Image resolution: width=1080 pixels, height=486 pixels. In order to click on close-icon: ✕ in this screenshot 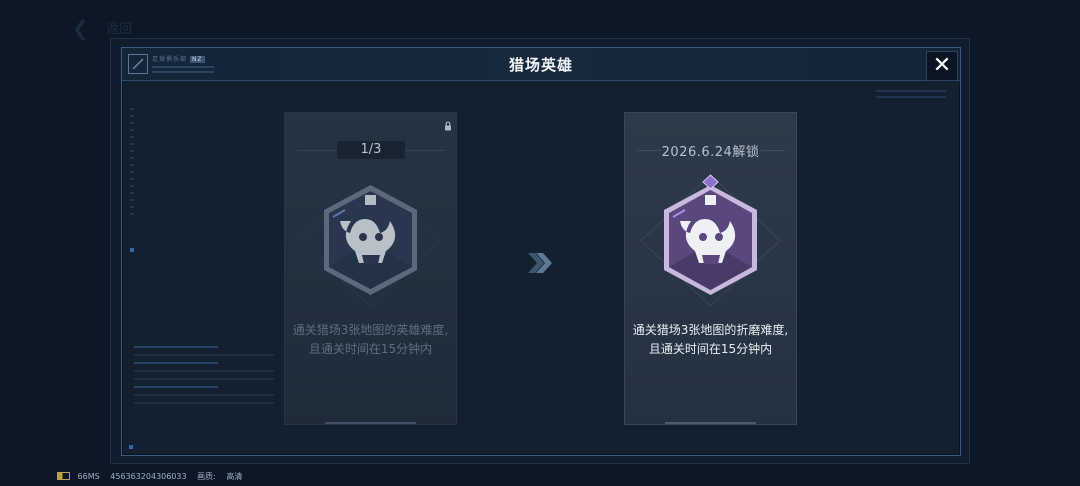, I will do `click(942, 65)`.